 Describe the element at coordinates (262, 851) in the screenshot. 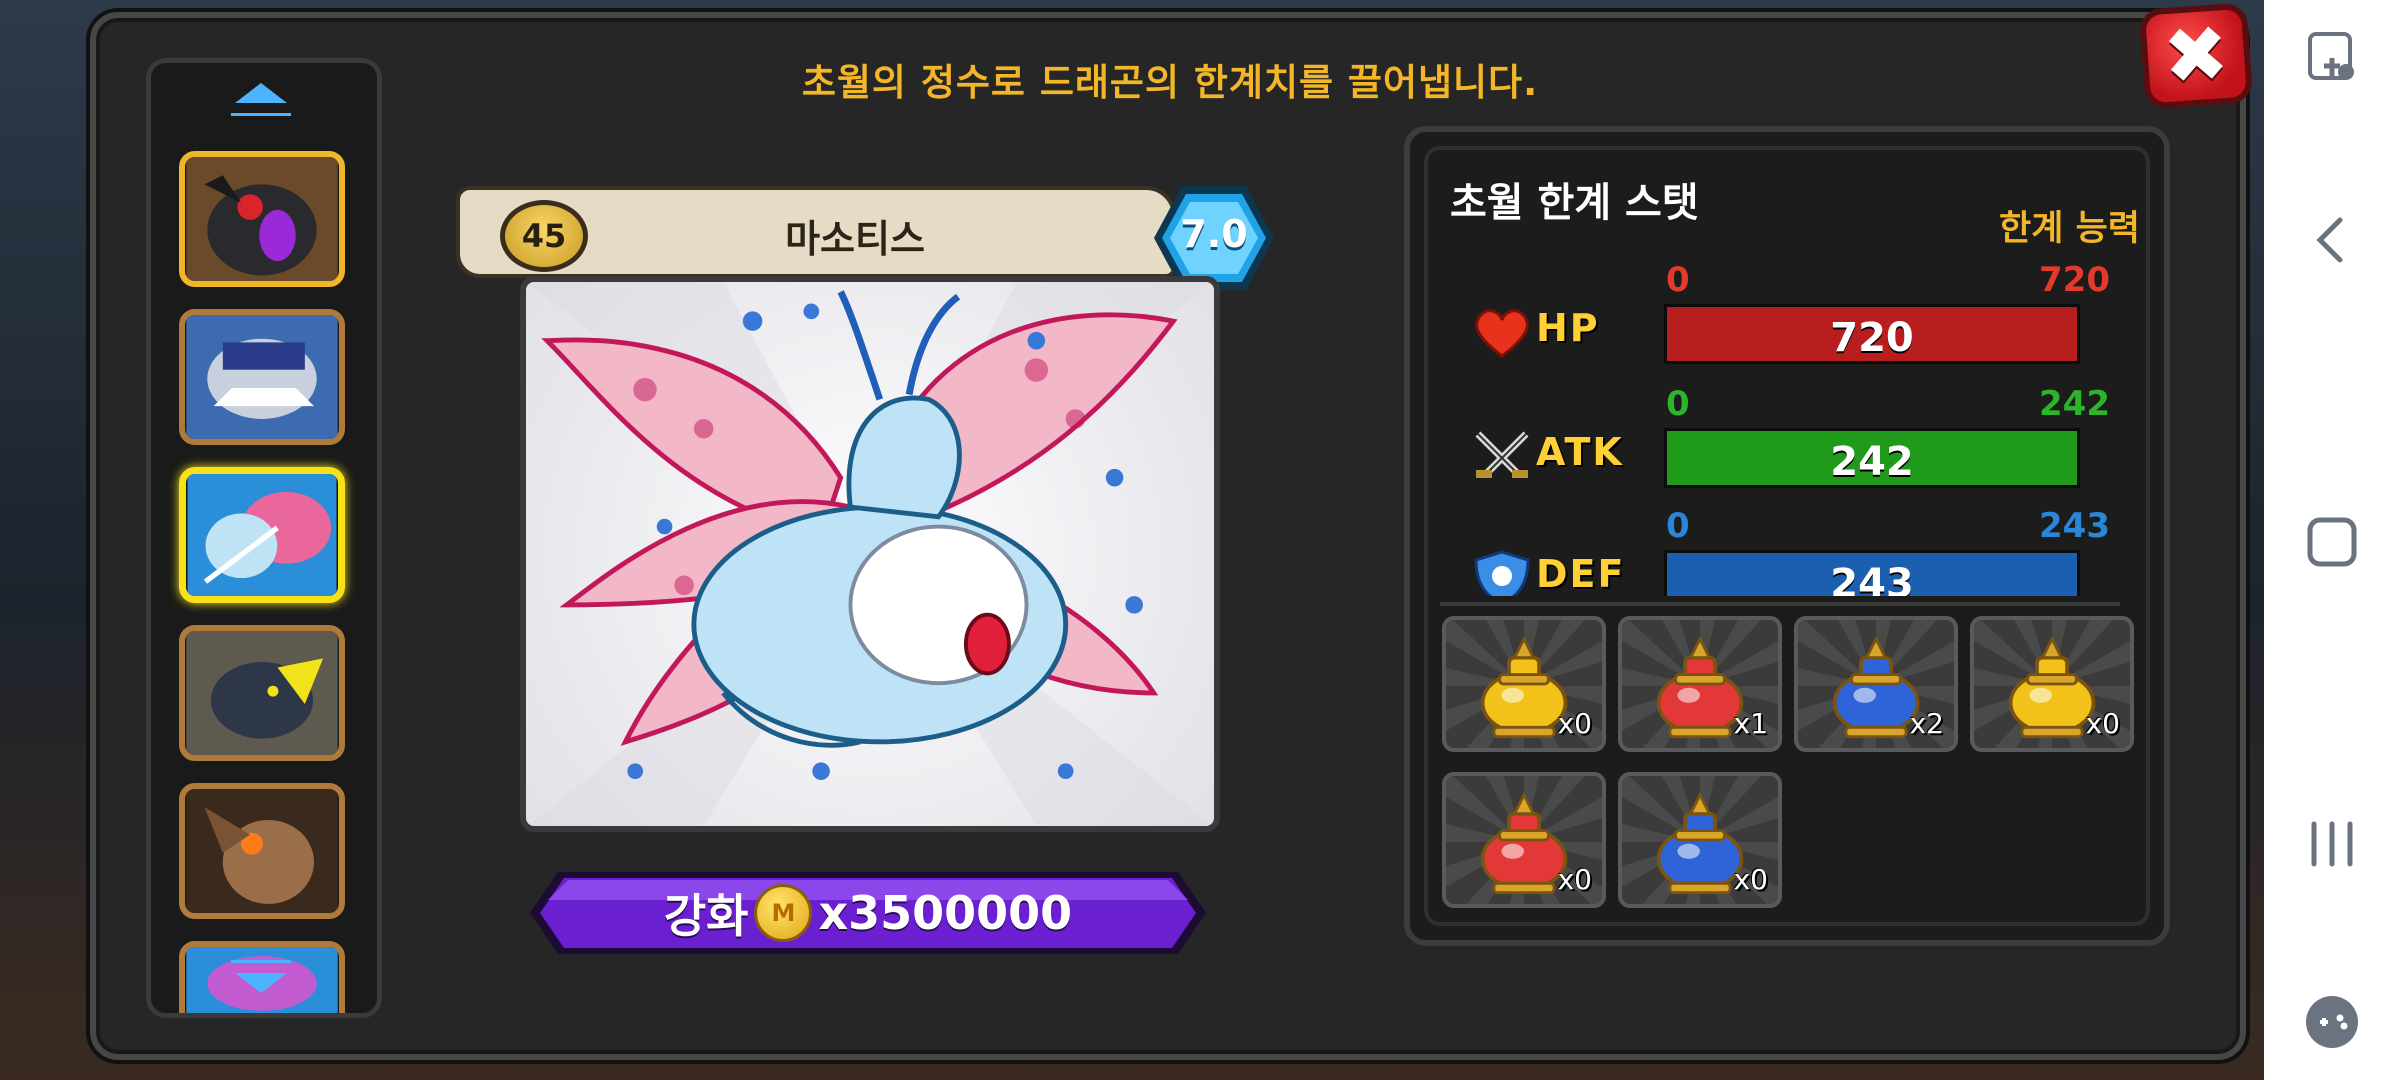

I see `dragon-thumb-horned-brown` at that location.